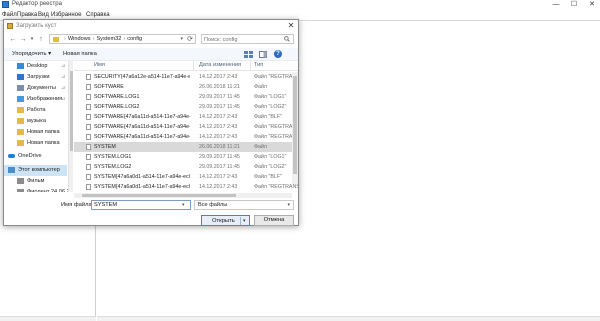 The width and height of the screenshot is (600, 321). Describe the element at coordinates (186, 97) in the screenshot. I see `file-row: SOFTWARE.LOG1 29.09.2017 11:45 Файл "LOG1"` at that location.